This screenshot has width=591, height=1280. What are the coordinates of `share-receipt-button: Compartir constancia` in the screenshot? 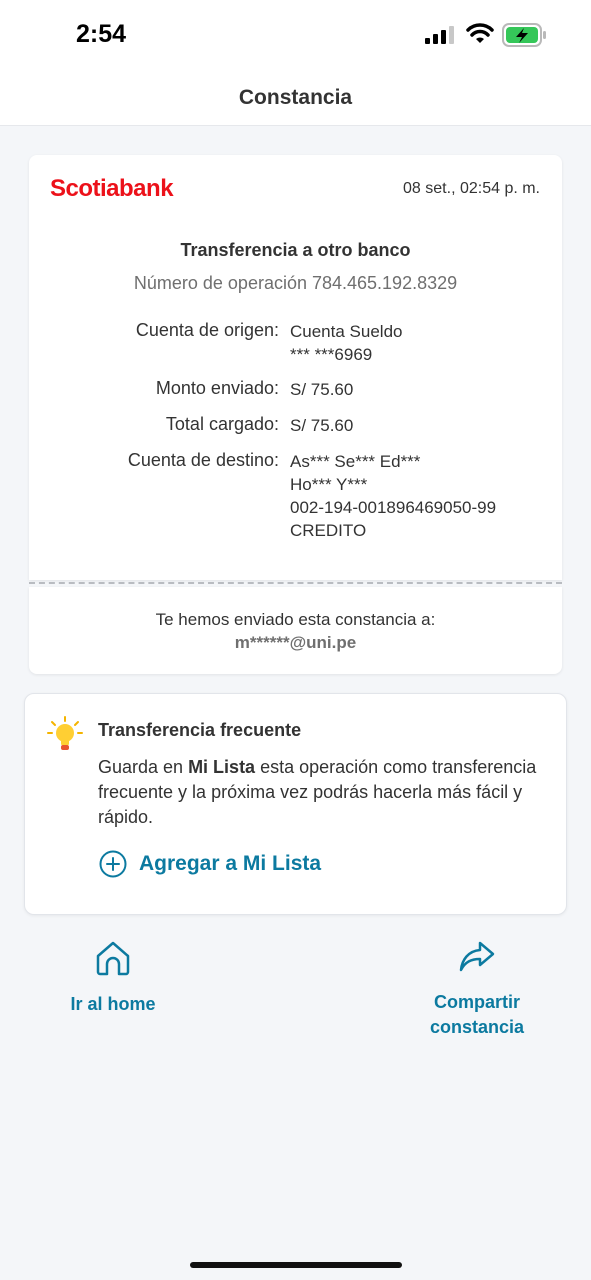 It's located at (477, 990).